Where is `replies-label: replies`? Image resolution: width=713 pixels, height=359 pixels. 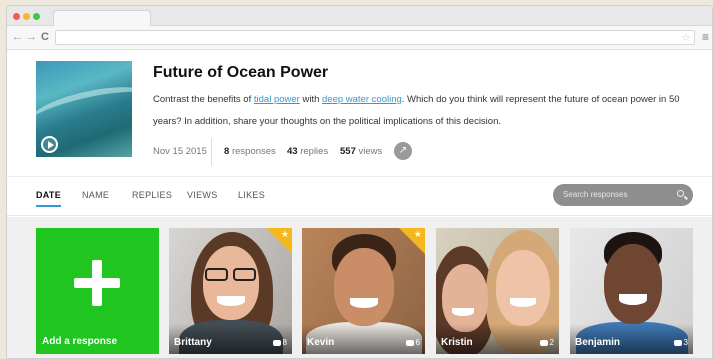
replies-label: replies is located at coordinates (314, 151).